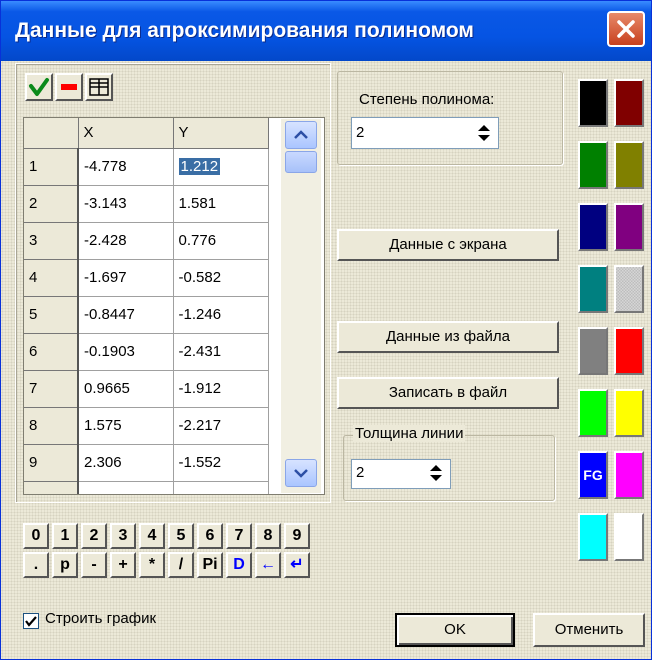 The width and height of the screenshot is (652, 660). Describe the element at coordinates (589, 630) in the screenshot. I see `cancel-button: Отменить` at that location.